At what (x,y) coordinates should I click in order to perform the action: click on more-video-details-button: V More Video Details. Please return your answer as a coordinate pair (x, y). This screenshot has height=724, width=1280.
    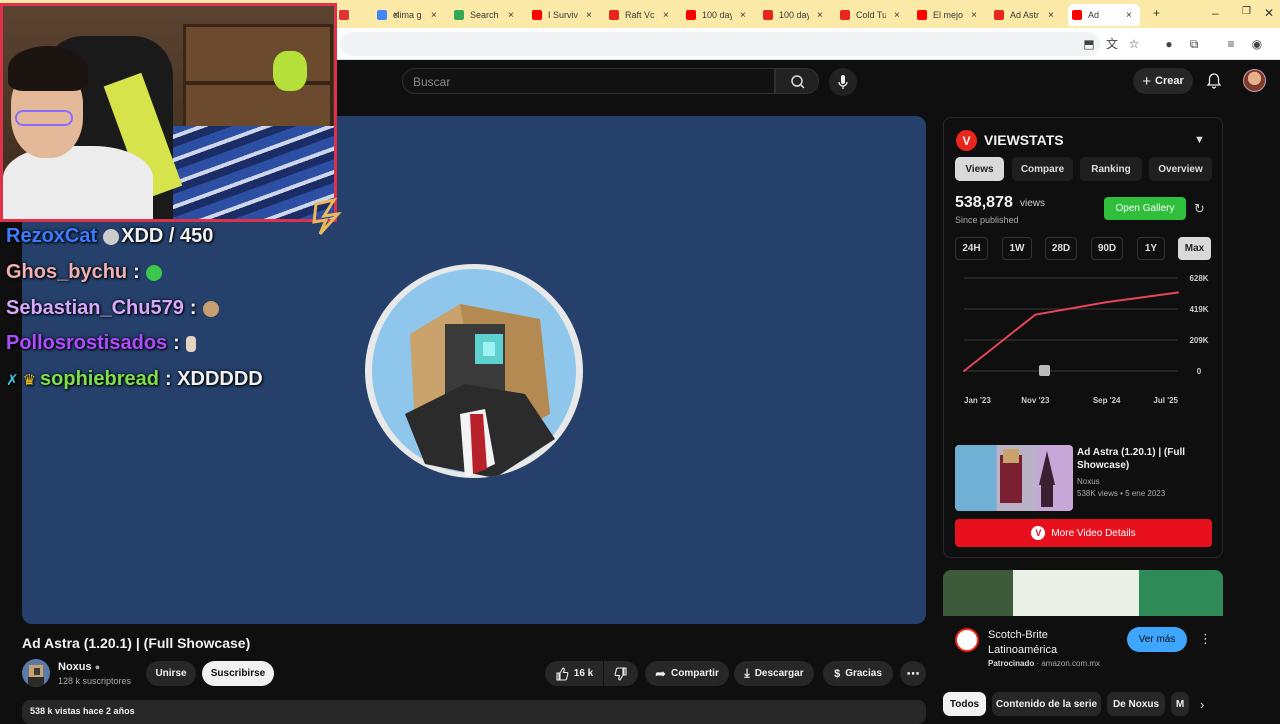
    Looking at the image, I should click on (1083, 533).